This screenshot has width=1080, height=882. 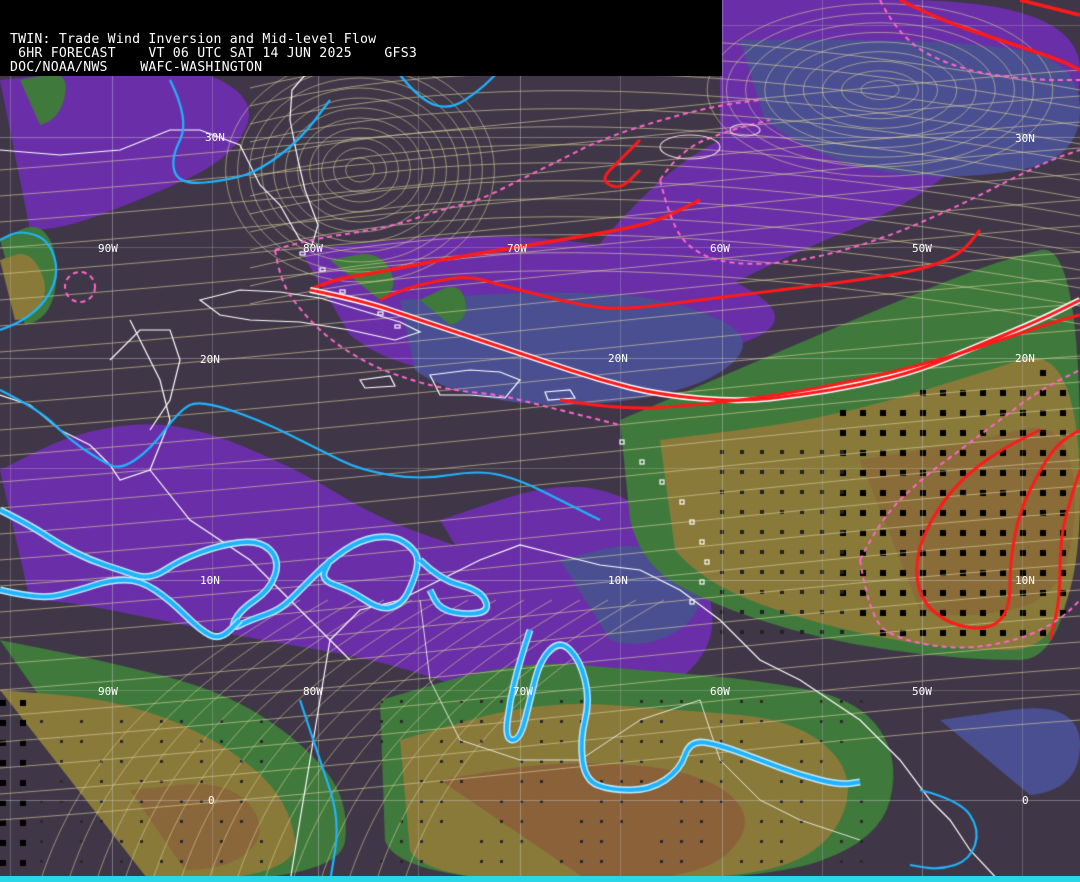 What do you see at coordinates (1025, 580) in the screenshot?
I see `lat-label-10n-right: 10N` at bounding box center [1025, 580].